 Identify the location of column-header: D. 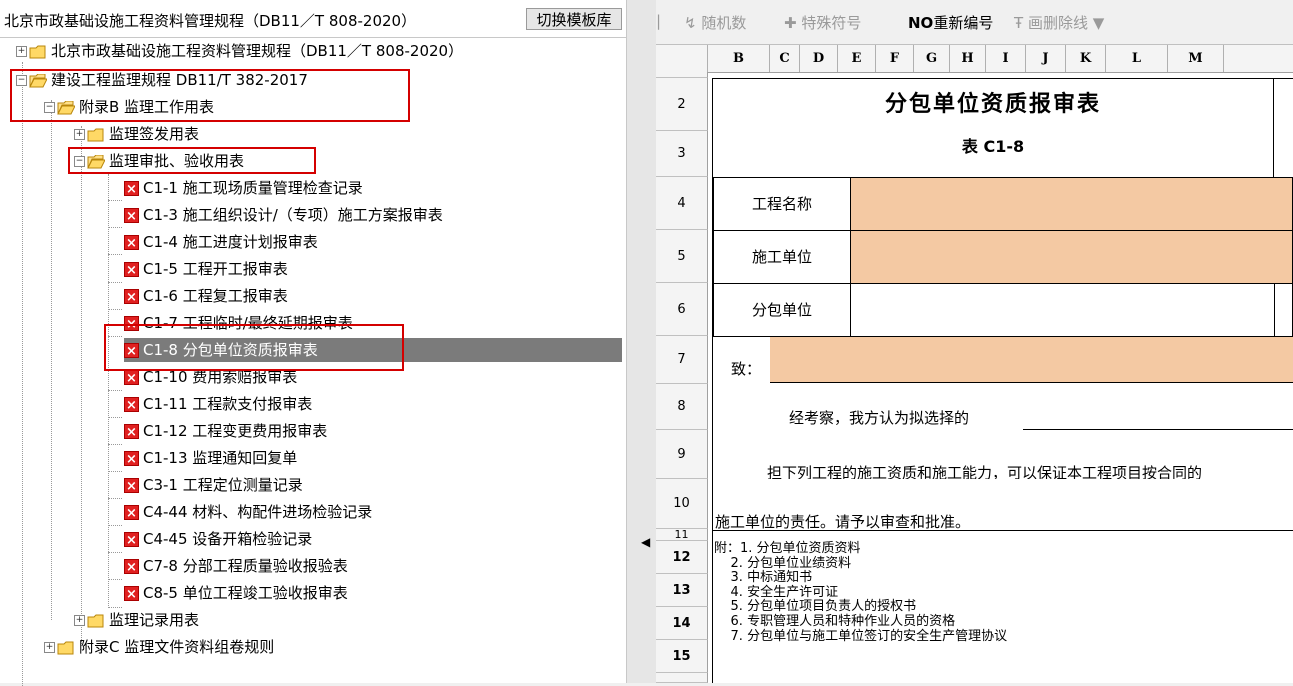
(819, 58).